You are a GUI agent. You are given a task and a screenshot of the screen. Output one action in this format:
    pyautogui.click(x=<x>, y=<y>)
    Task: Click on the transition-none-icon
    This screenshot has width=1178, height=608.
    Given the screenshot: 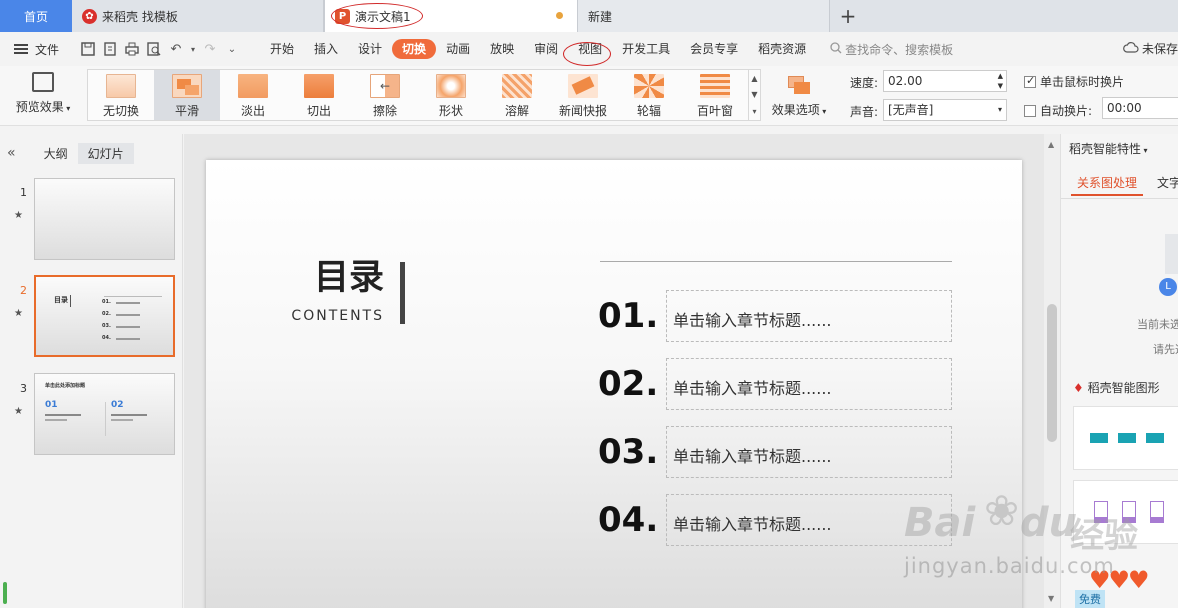 What is the action you would take?
    pyautogui.click(x=121, y=86)
    